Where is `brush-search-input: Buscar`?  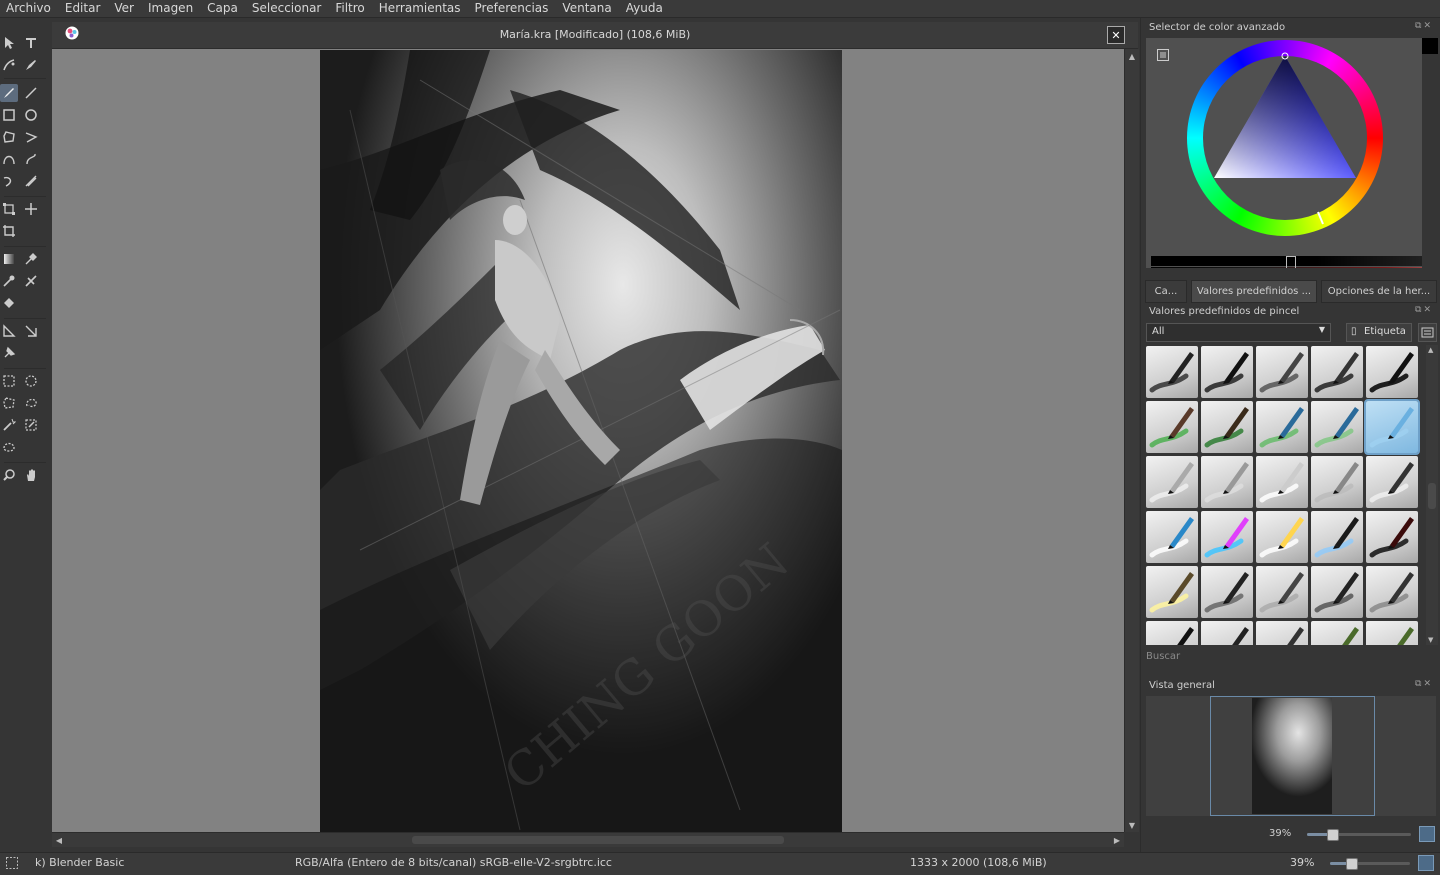
brush-search-input: Buscar is located at coordinates (1291, 659).